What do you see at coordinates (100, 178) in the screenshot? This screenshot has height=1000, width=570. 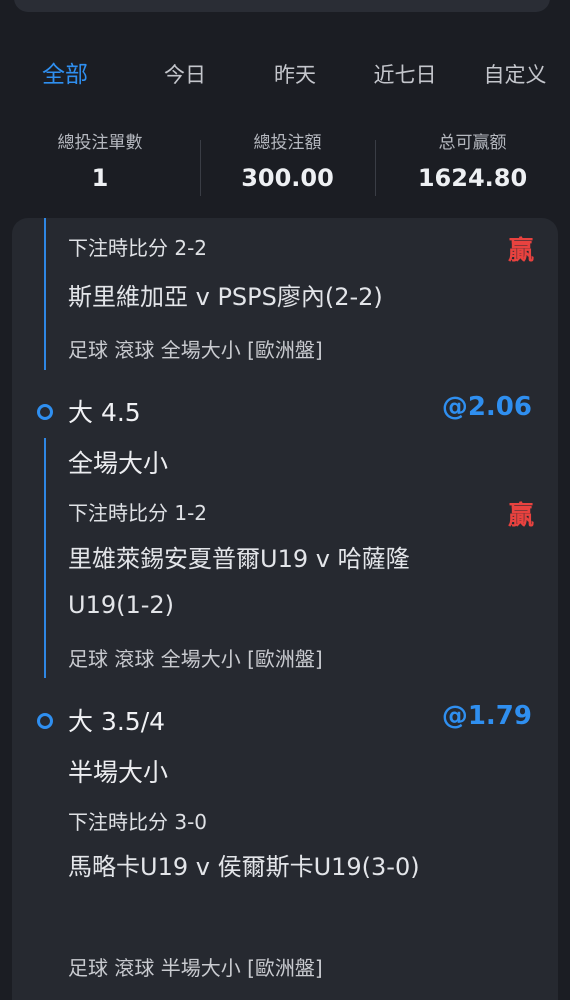 I see `bet-count-value: 1` at bounding box center [100, 178].